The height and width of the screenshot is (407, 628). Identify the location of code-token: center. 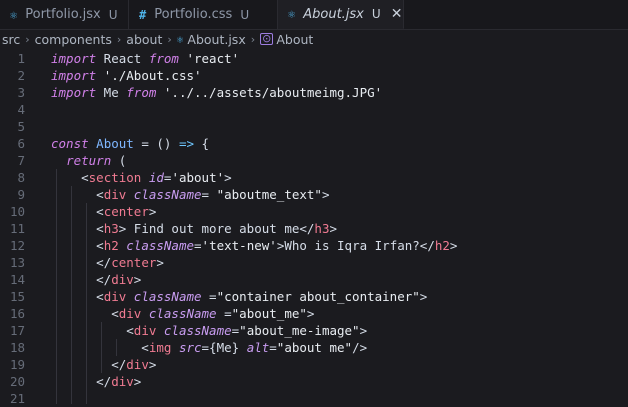
(126, 211).